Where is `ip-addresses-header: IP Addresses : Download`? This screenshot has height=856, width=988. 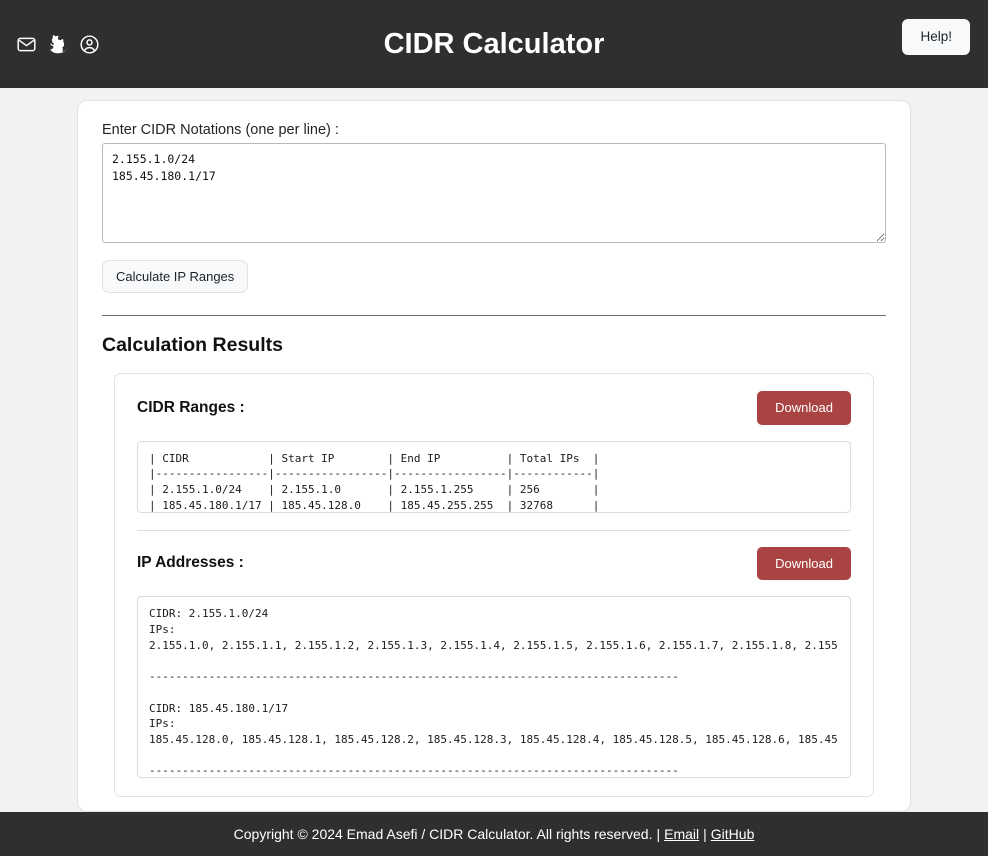 ip-addresses-header: IP Addresses : Download is located at coordinates (494, 563).